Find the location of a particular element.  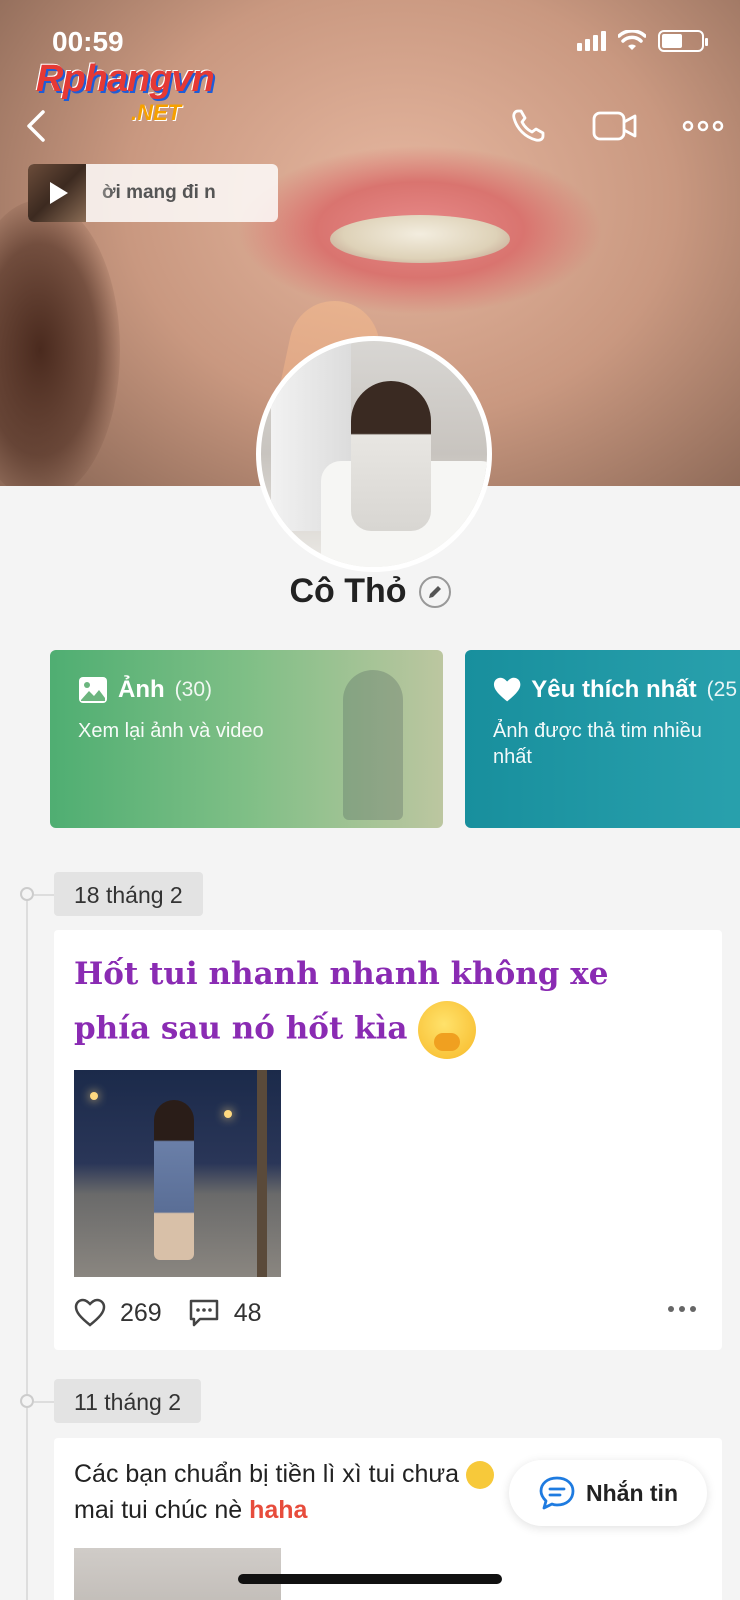

chat-bubble-icon is located at coordinates (557, 1493).